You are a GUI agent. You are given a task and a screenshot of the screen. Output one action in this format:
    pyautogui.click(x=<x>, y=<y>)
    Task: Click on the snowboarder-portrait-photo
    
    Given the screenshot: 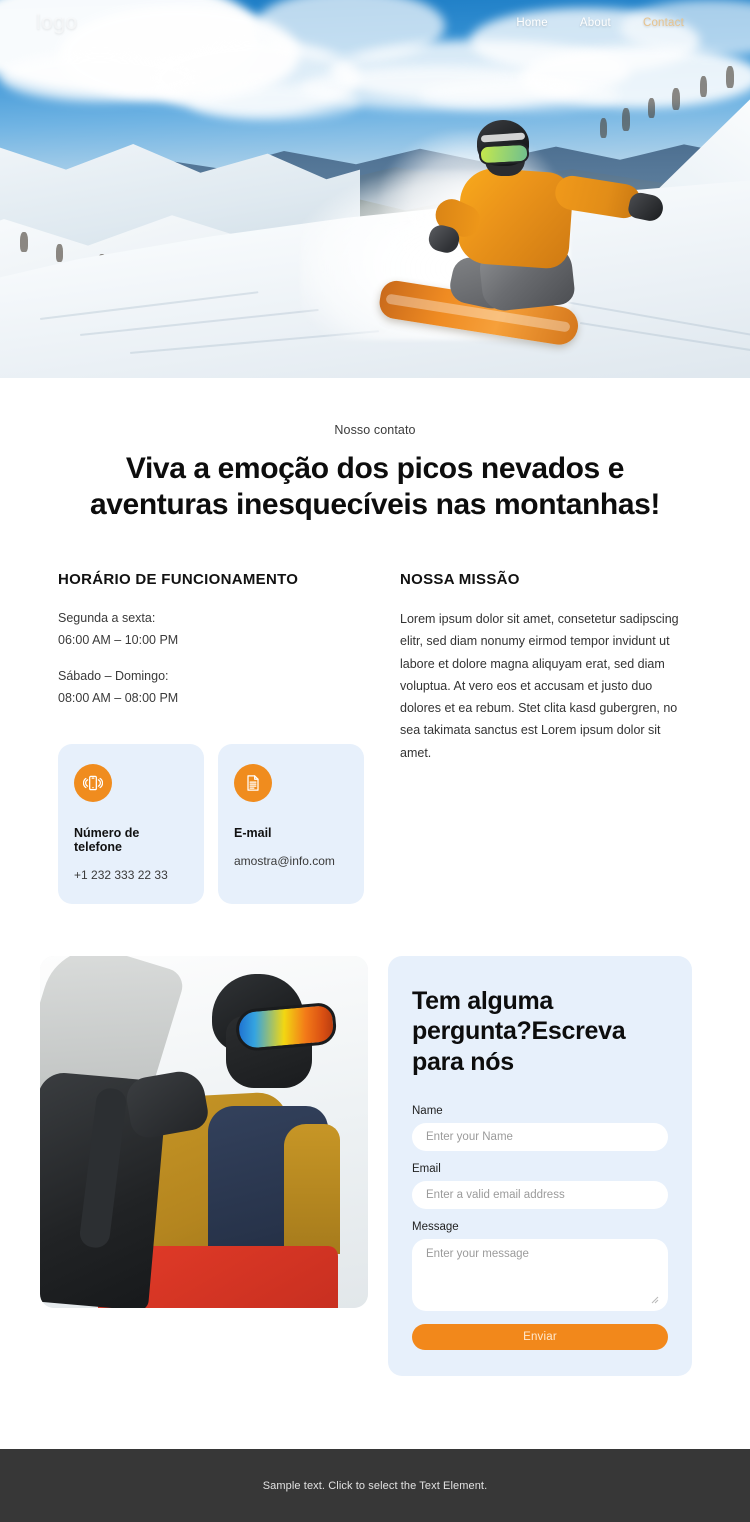 What is the action you would take?
    pyautogui.click(x=204, y=1131)
    